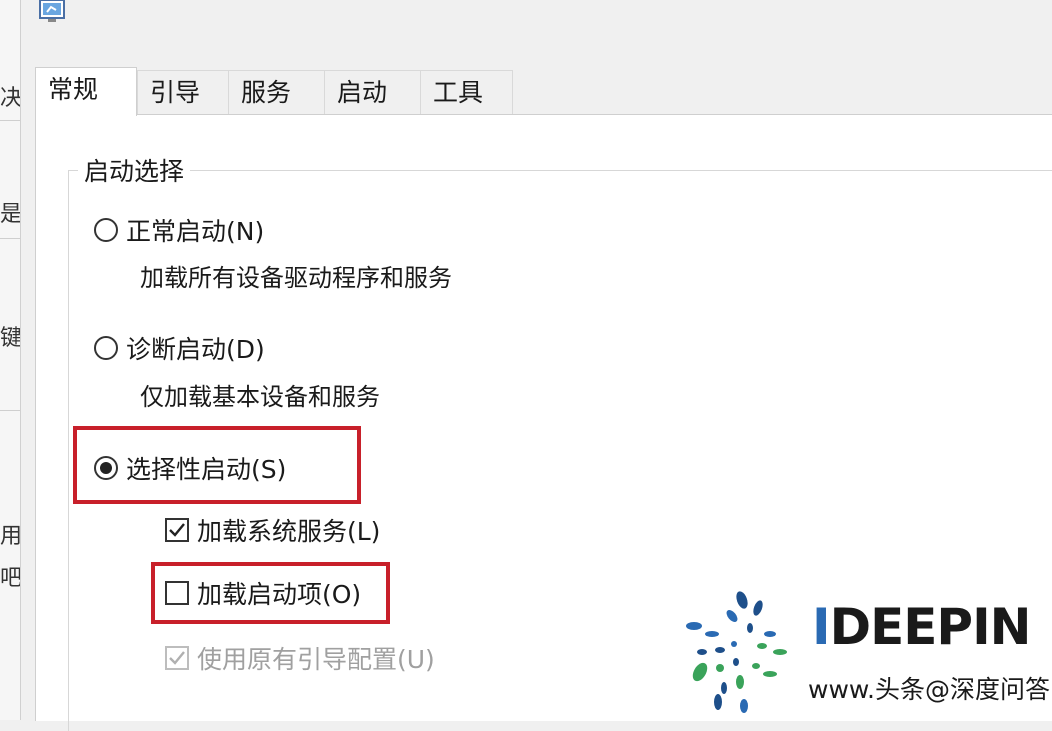  What do you see at coordinates (930, 627) in the screenshot?
I see `brand-rest: DEEPIN` at bounding box center [930, 627].